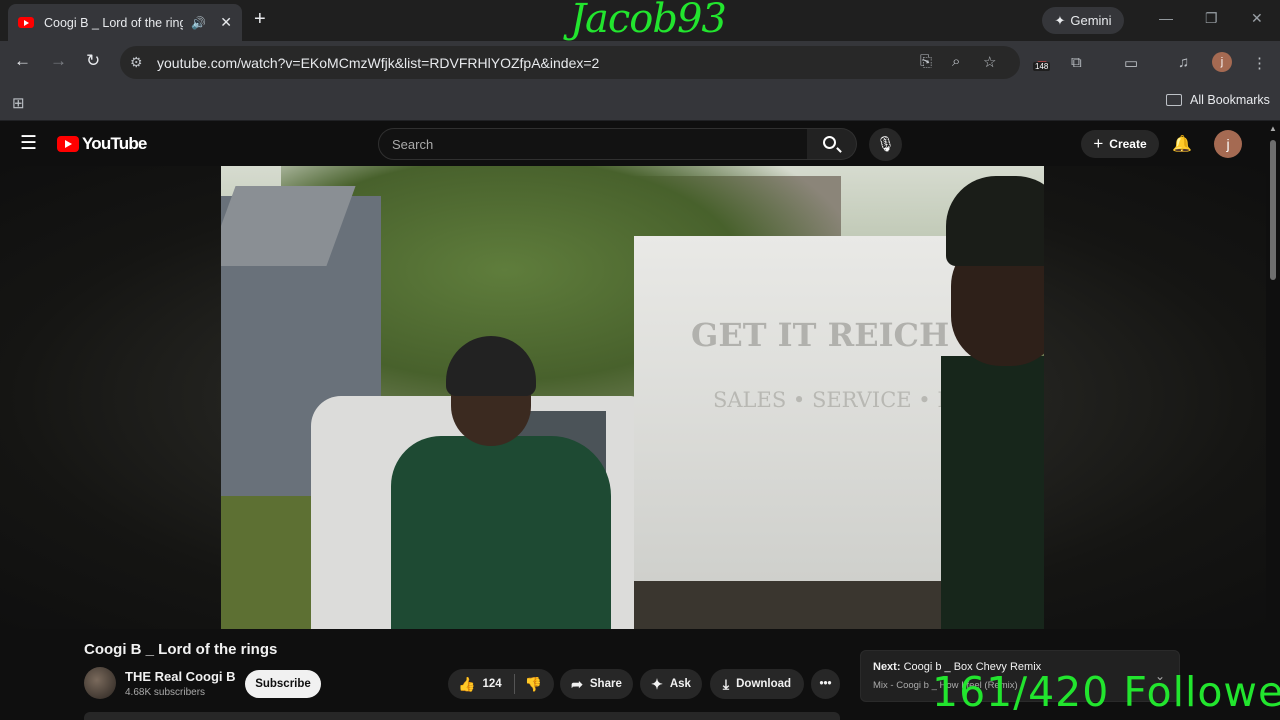 Image resolution: width=1280 pixels, height=720 pixels. What do you see at coordinates (283, 684) in the screenshot?
I see `subscribe-button: Subscribe` at bounding box center [283, 684].